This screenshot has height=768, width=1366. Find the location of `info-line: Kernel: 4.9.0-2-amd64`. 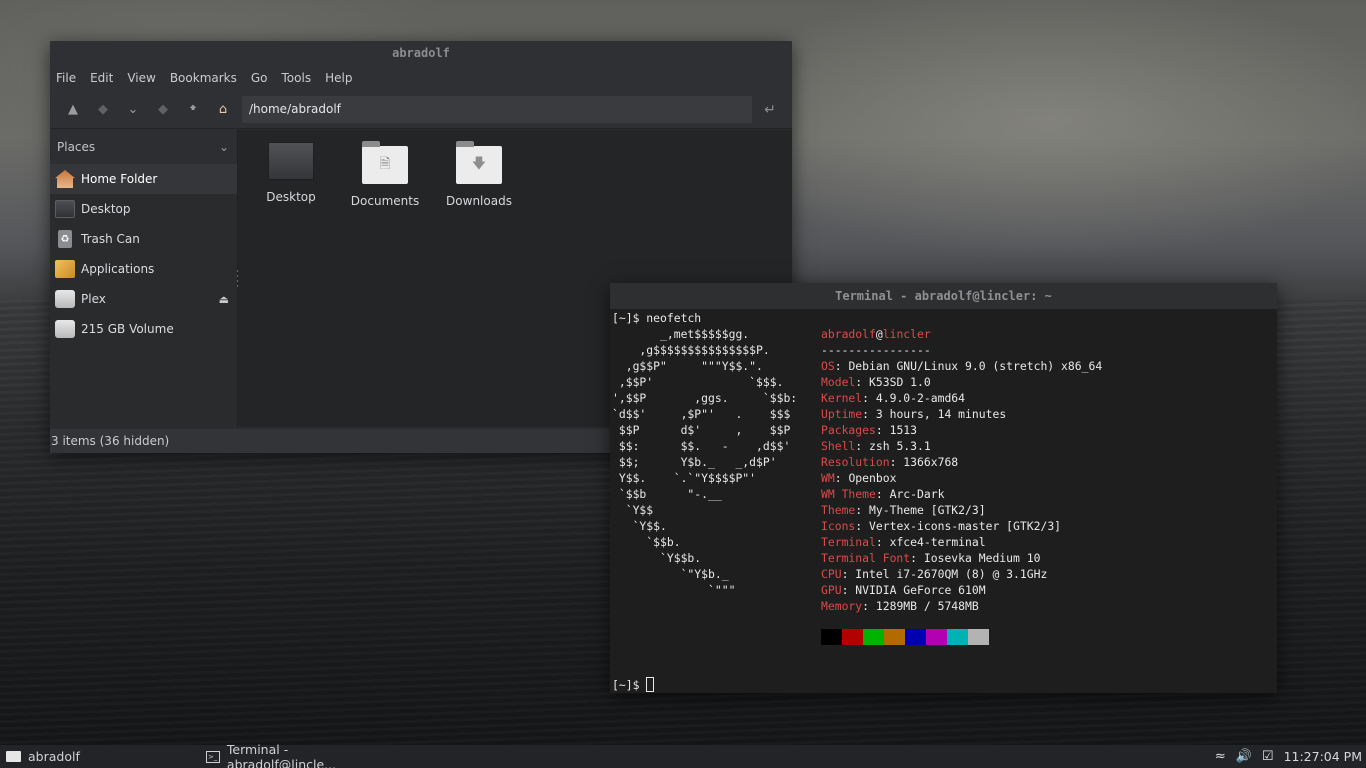

info-line: Kernel: 4.9.0-2-amd64 is located at coordinates (961, 398).